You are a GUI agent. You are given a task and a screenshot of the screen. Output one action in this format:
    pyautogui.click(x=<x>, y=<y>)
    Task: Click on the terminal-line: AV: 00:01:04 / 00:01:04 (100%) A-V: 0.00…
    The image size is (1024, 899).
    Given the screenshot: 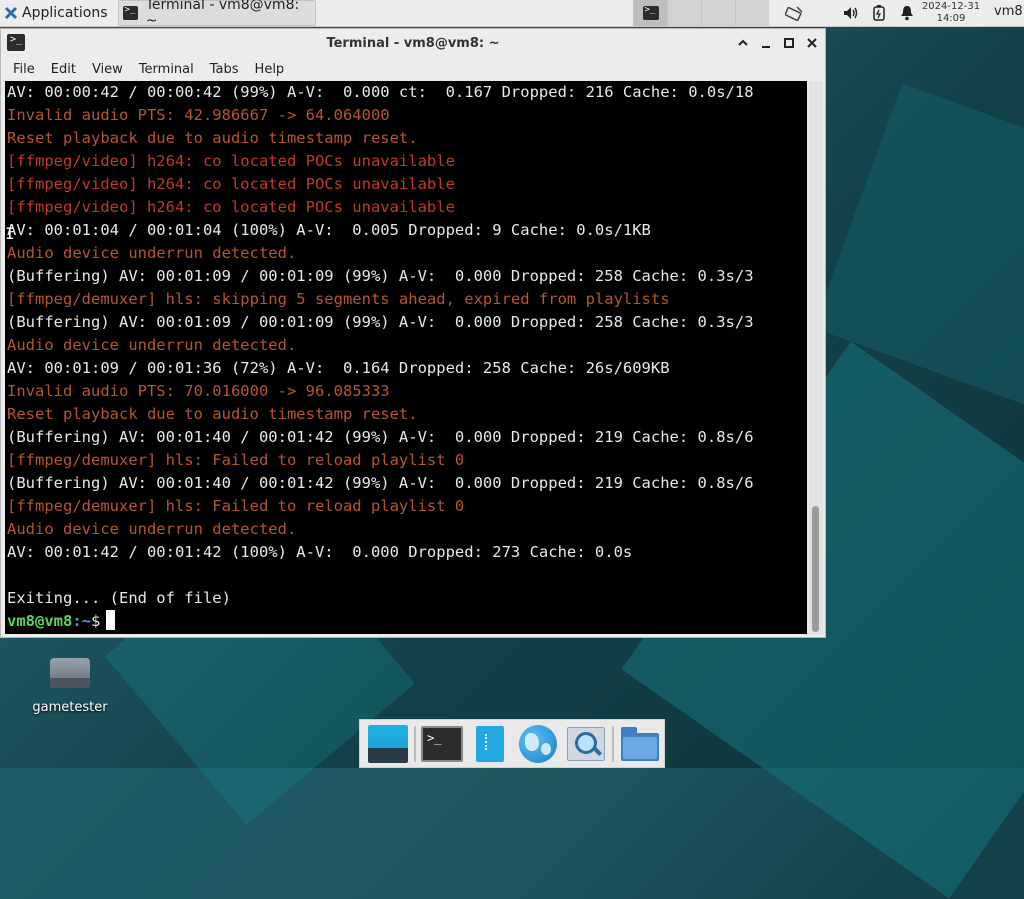 What is the action you would take?
    pyautogui.click(x=329, y=230)
    